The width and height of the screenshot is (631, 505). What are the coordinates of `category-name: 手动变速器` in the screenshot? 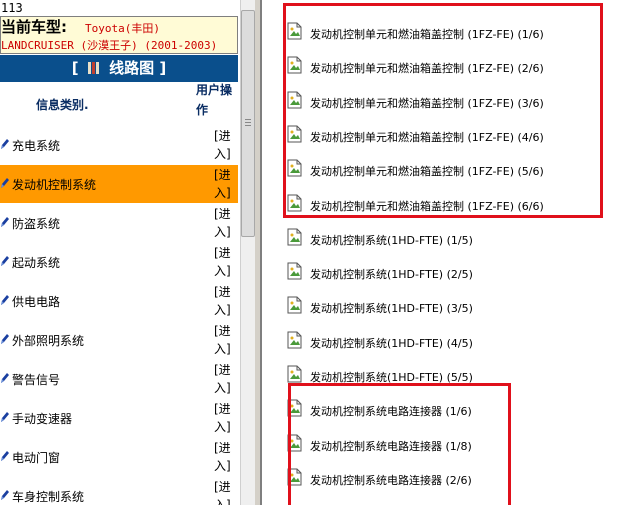 It's located at (42, 419).